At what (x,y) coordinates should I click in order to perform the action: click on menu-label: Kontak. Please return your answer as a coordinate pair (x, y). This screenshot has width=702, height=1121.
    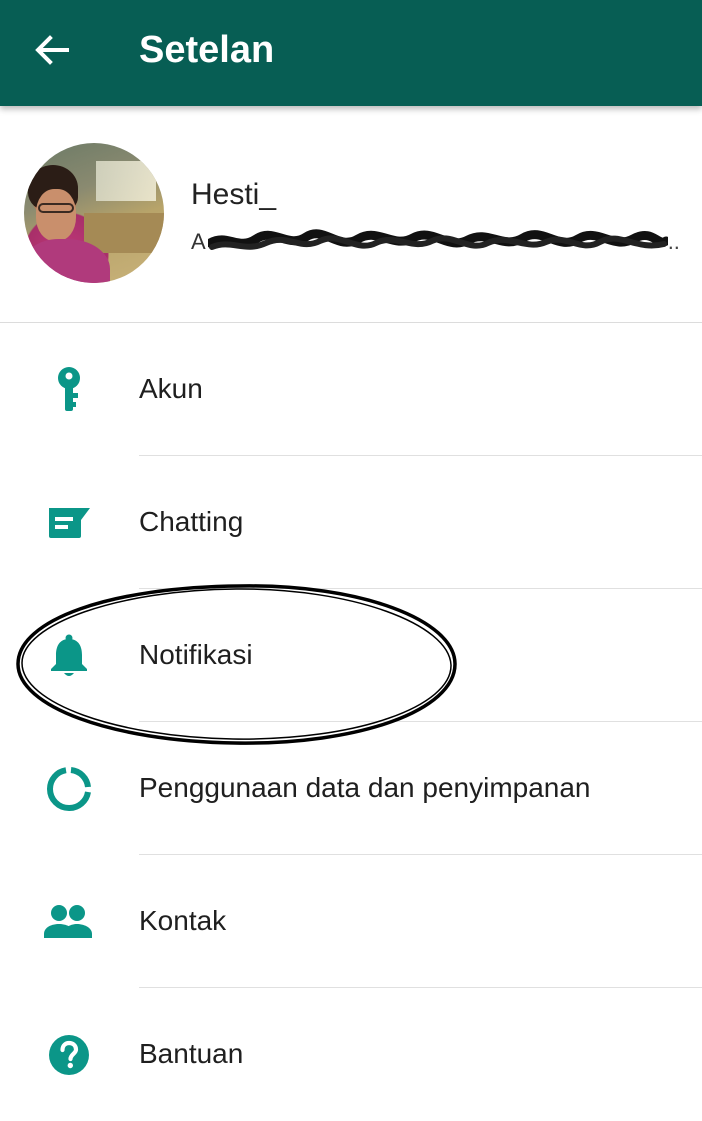
    Looking at the image, I should click on (183, 920).